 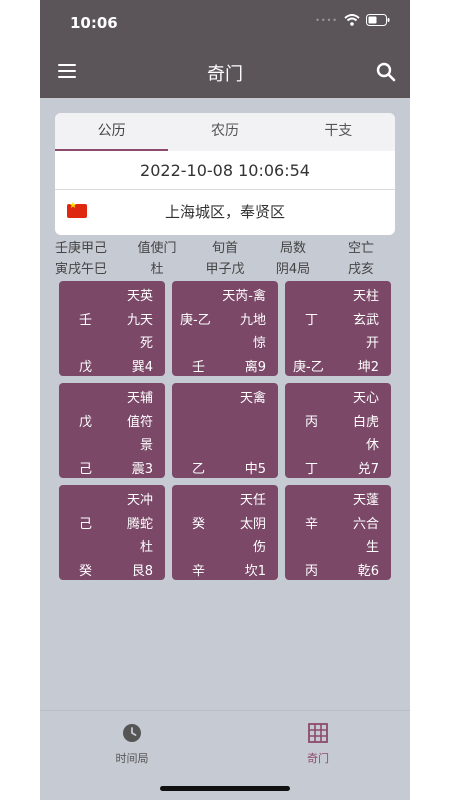 I want to click on info-header: 局数, so click(x=292, y=248).